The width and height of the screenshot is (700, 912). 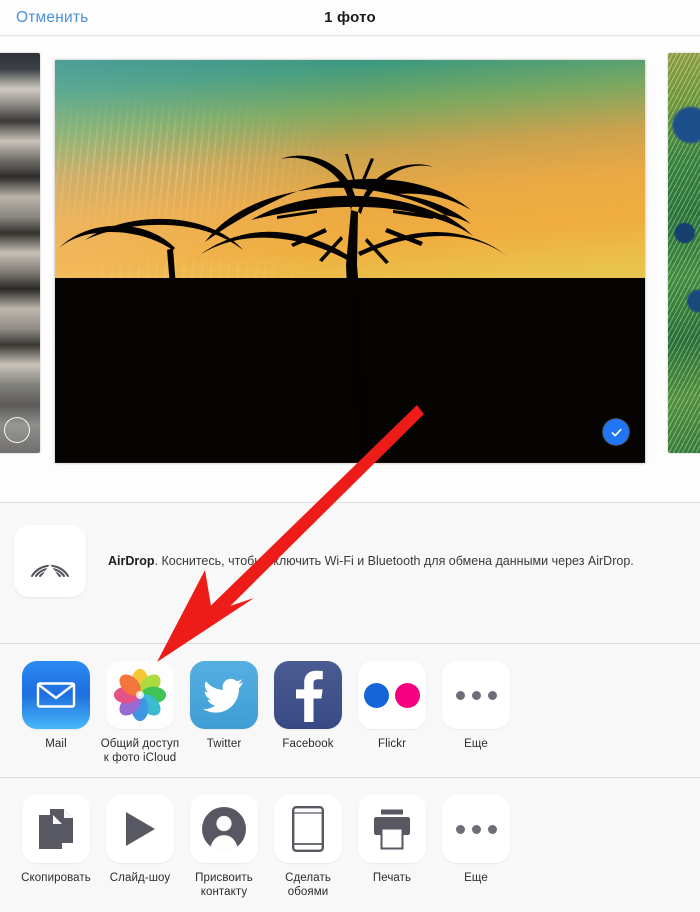 I want to click on share-app-mail: Mail, so click(x=56, y=706).